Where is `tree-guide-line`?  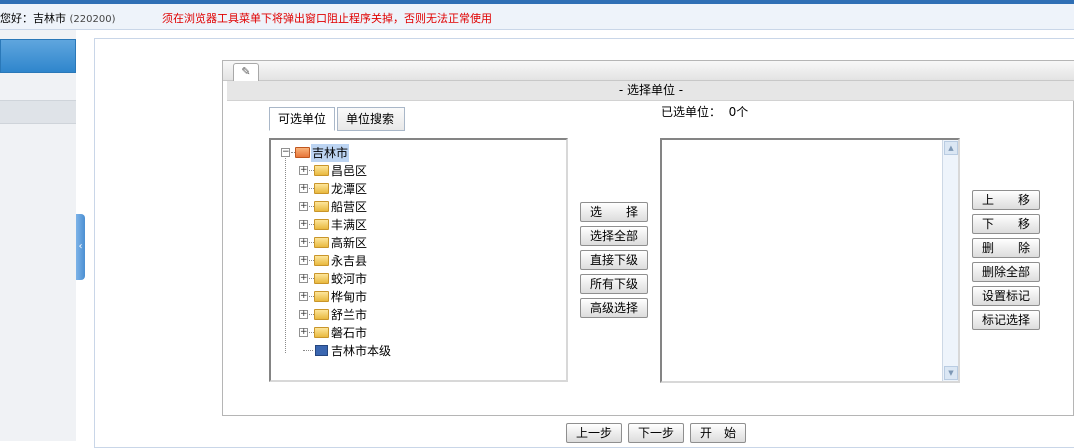
tree-guide-line is located at coordinates (285, 255).